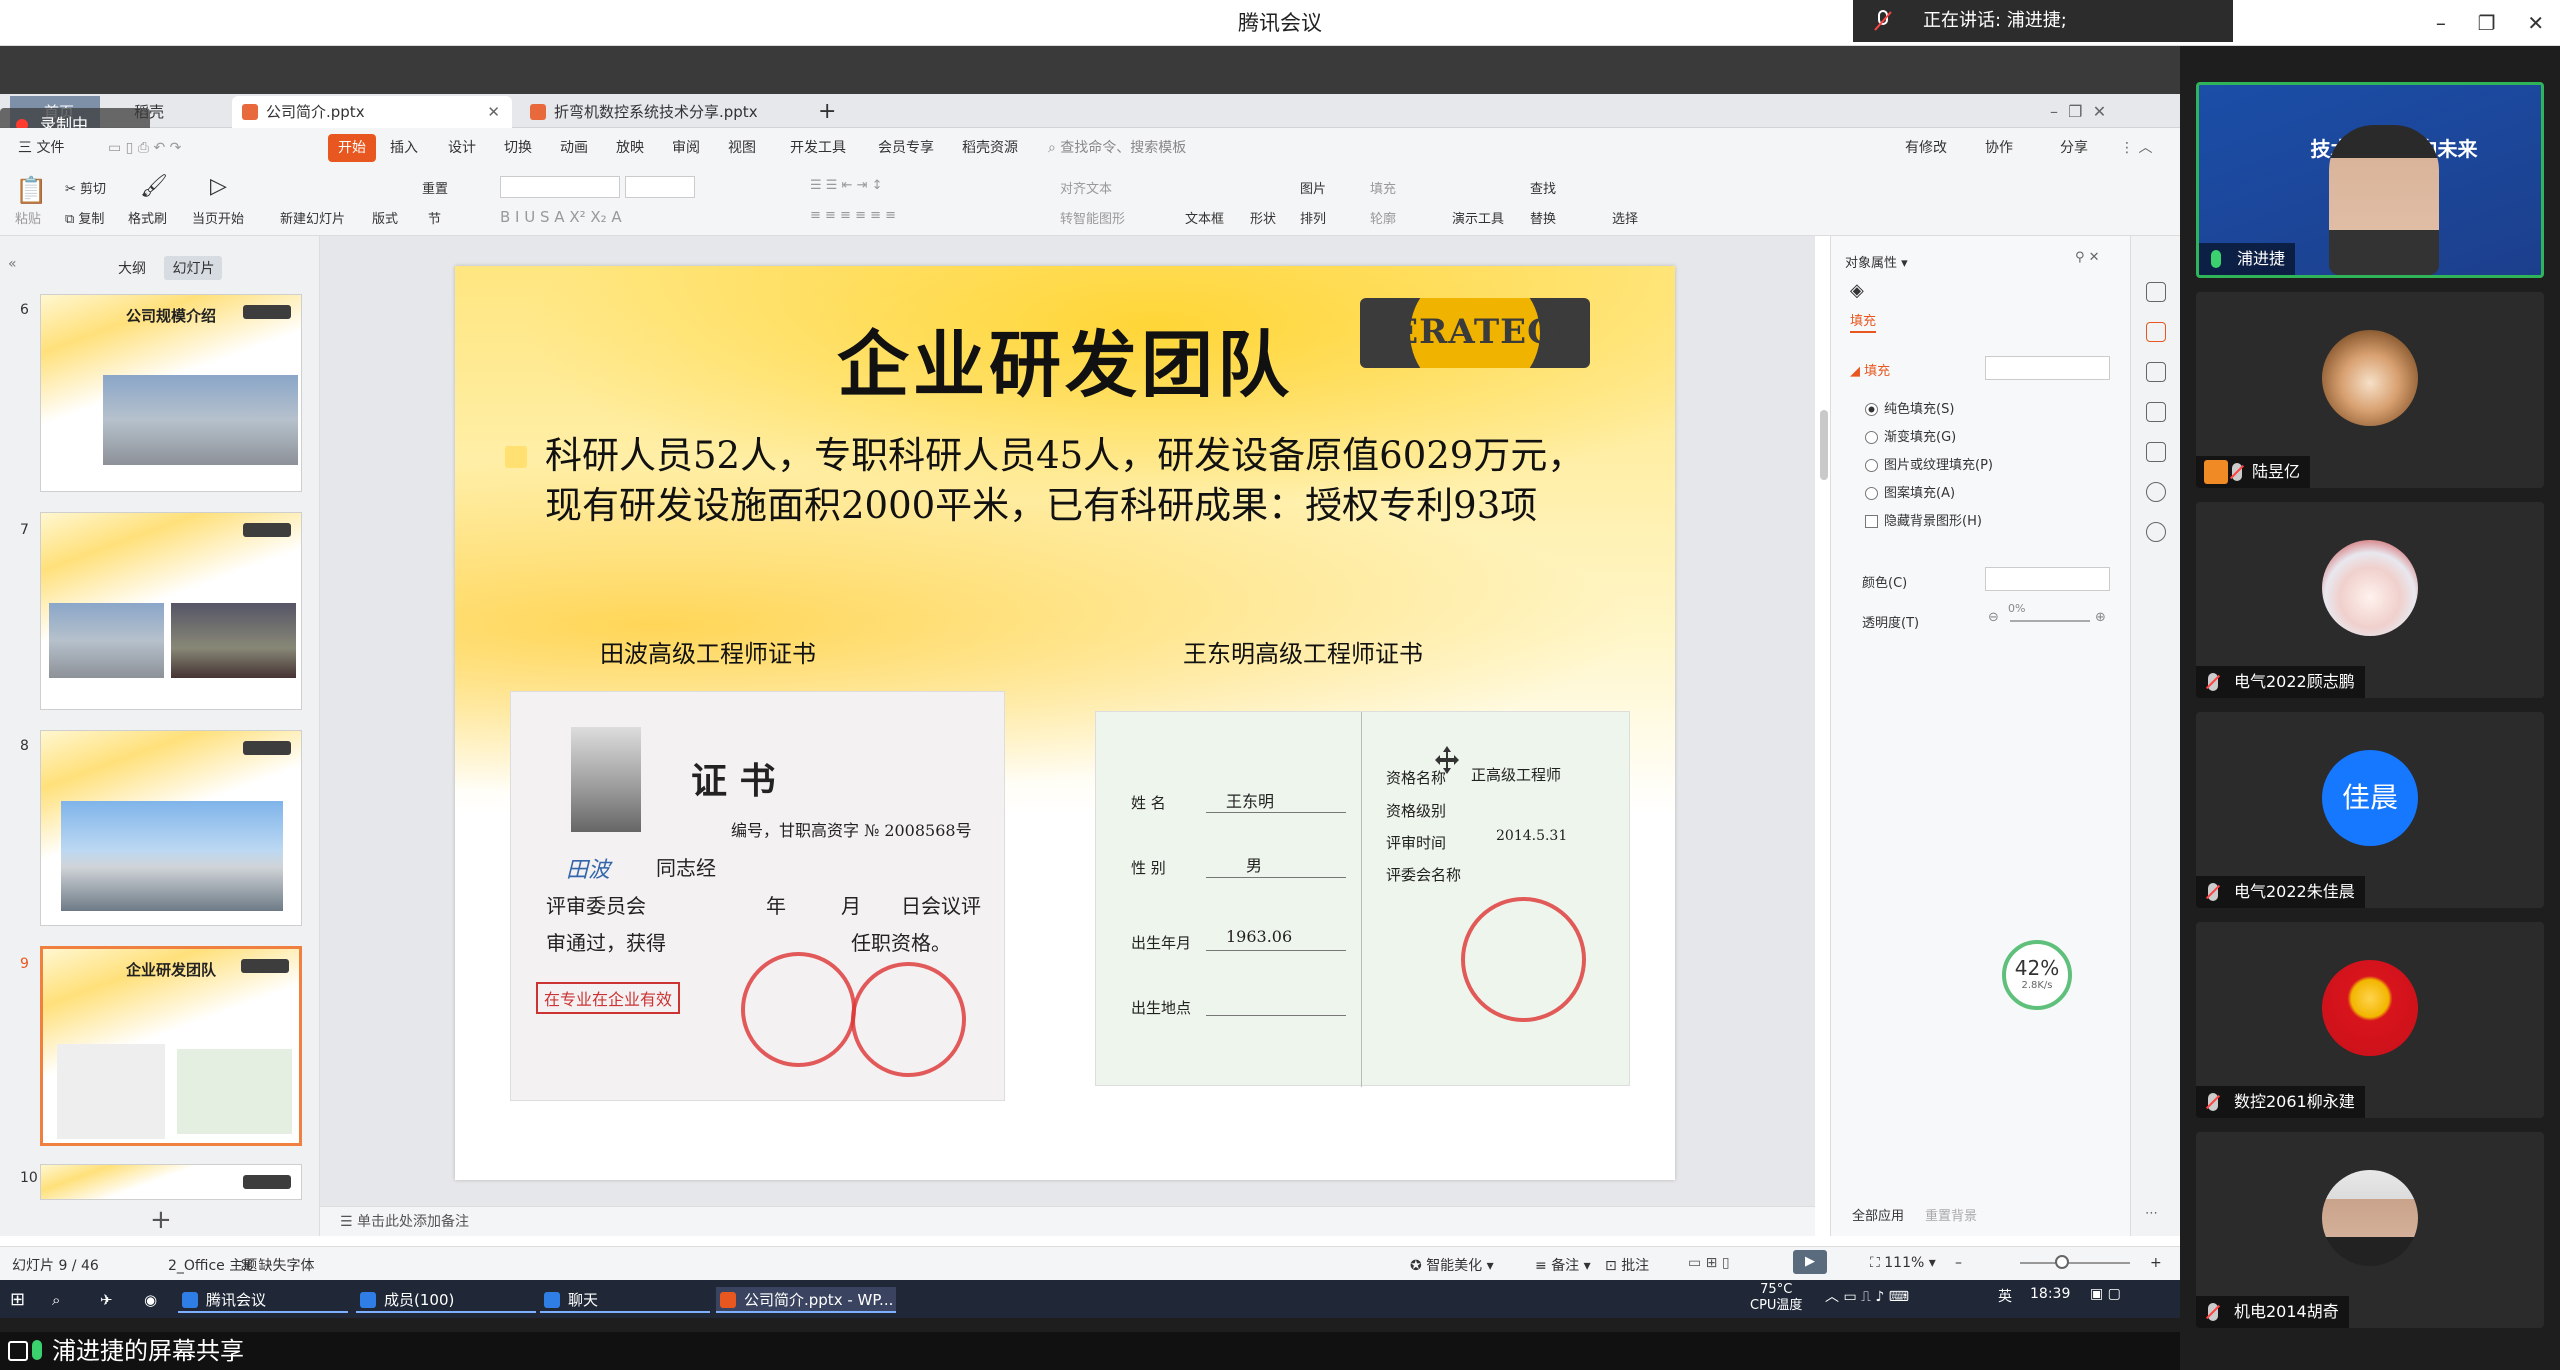 The height and width of the screenshot is (1370, 2560). What do you see at coordinates (85, 187) in the screenshot?
I see `cut-button: ✂ 剪切` at bounding box center [85, 187].